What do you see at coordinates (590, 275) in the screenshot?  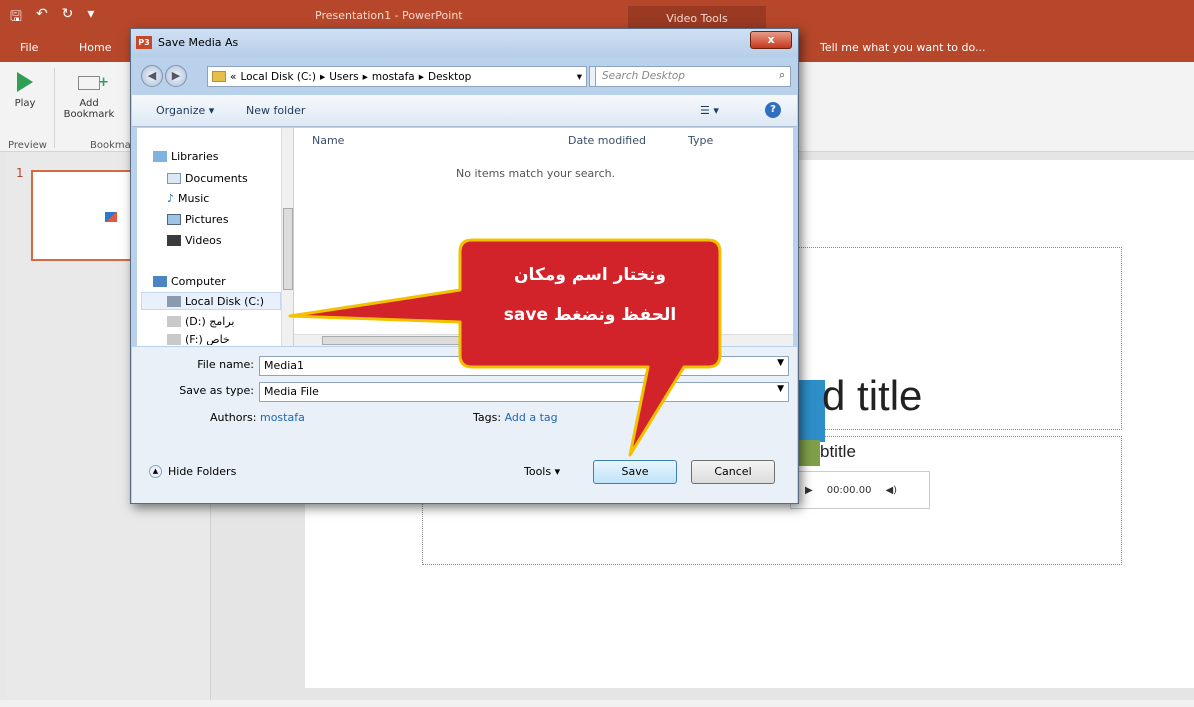 I see `callout-line-1: ونختار اسم ومكان` at bounding box center [590, 275].